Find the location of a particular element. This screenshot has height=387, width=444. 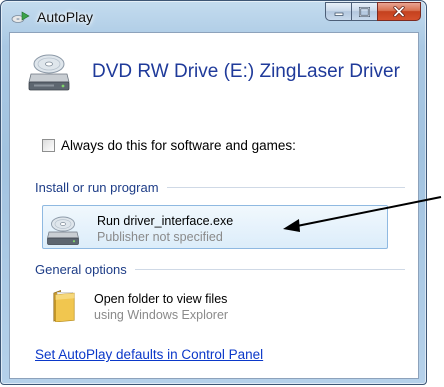

autoplay-defaults-link: Set AutoPlay defaults in Control Panel is located at coordinates (149, 354).